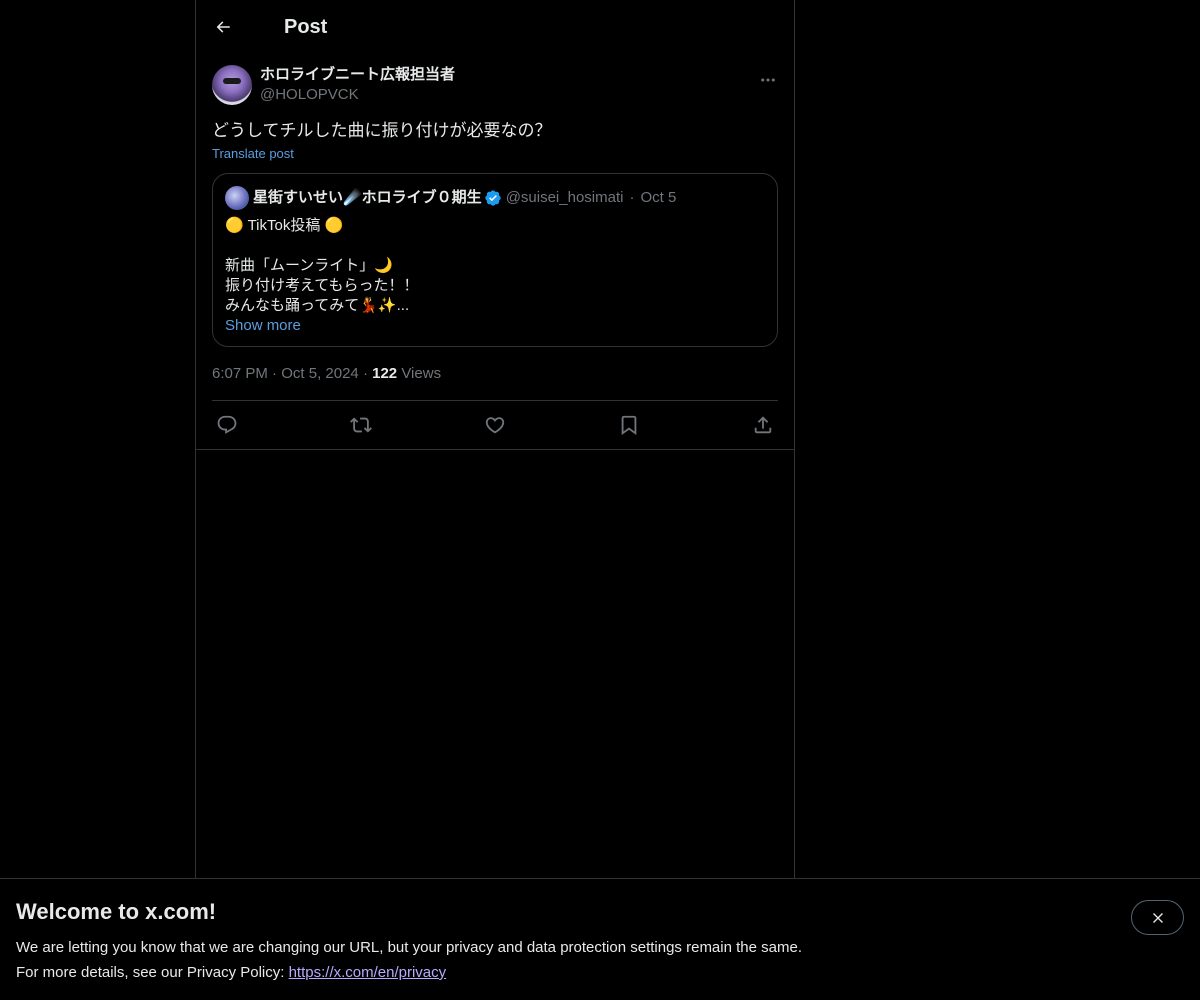 The height and width of the screenshot is (1000, 1200). I want to click on page-header: Post, so click(495, 27).